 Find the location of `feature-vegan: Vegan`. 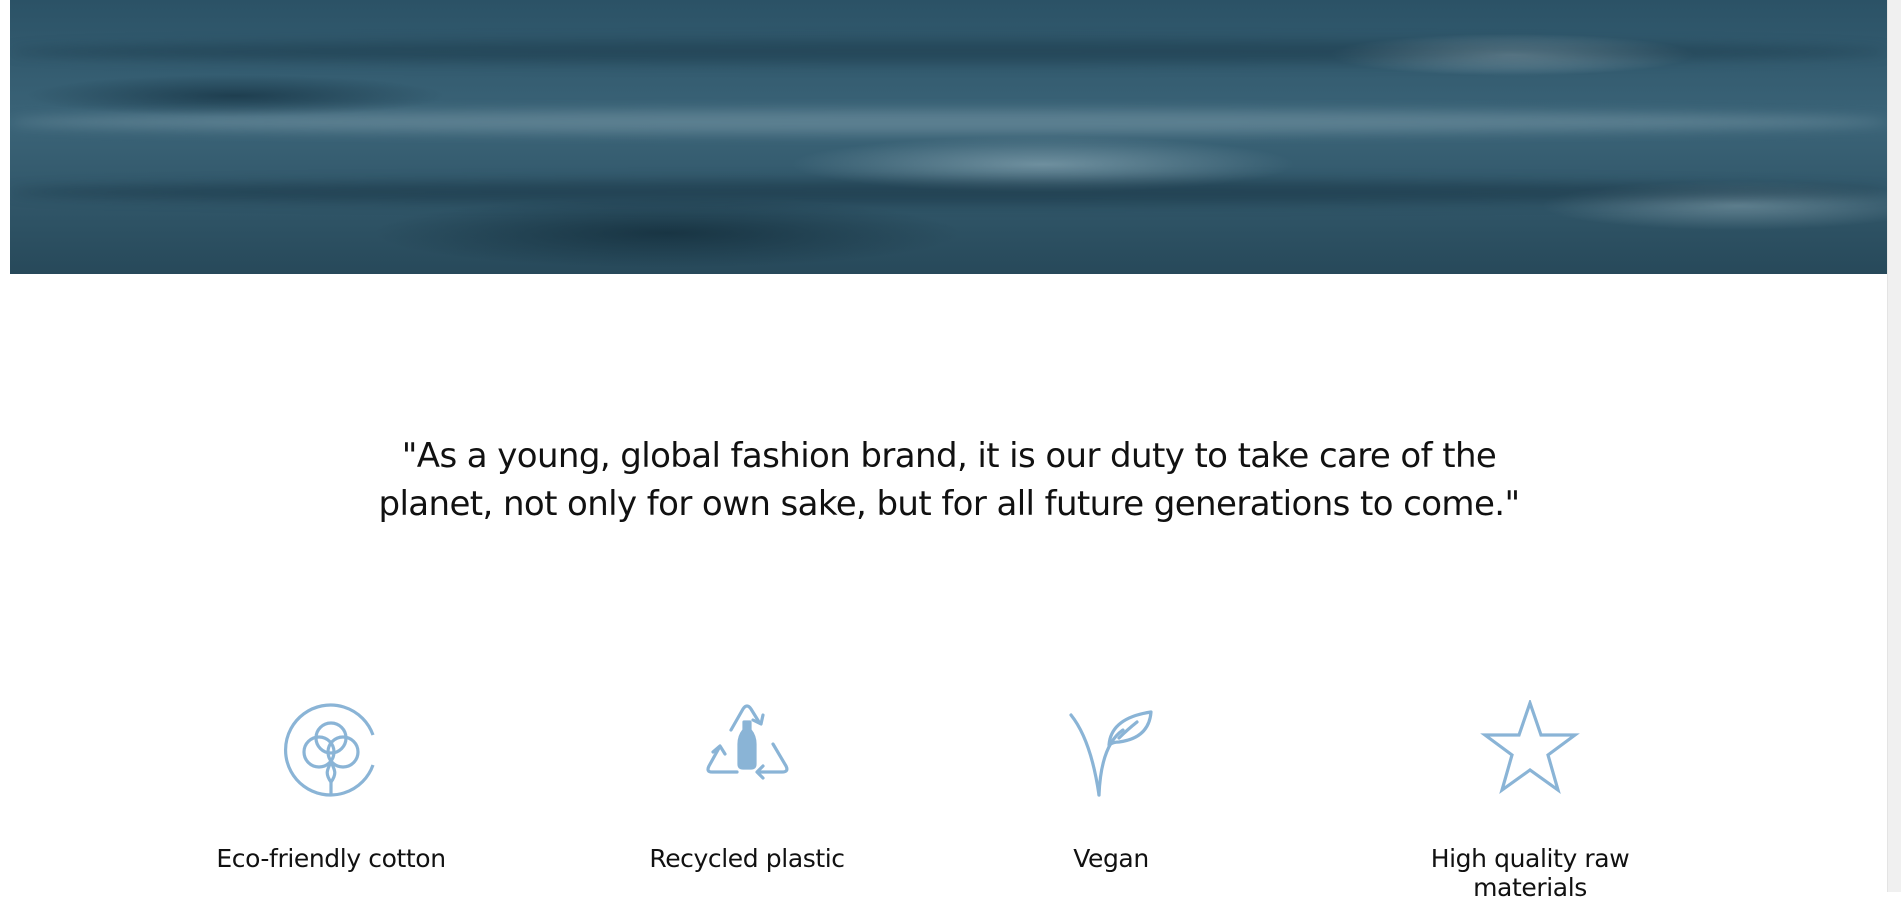

feature-vegan: Vegan is located at coordinates (1111, 786).